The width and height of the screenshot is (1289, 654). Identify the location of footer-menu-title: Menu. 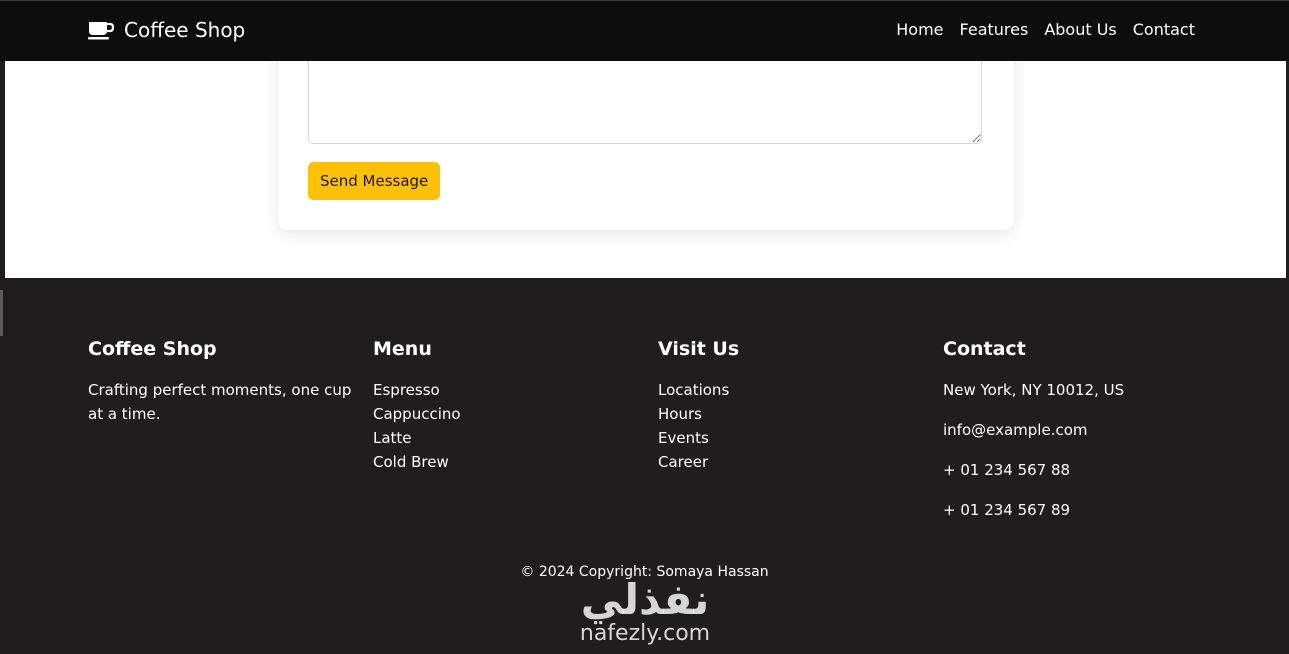
(402, 349).